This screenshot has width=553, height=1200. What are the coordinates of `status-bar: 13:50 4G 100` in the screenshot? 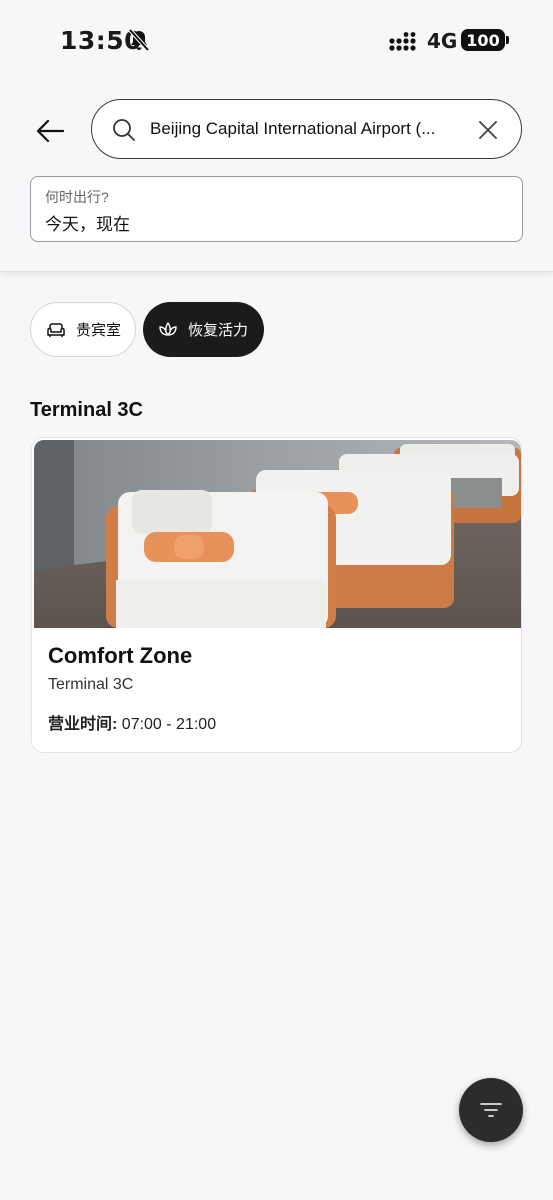 It's located at (276, 40).